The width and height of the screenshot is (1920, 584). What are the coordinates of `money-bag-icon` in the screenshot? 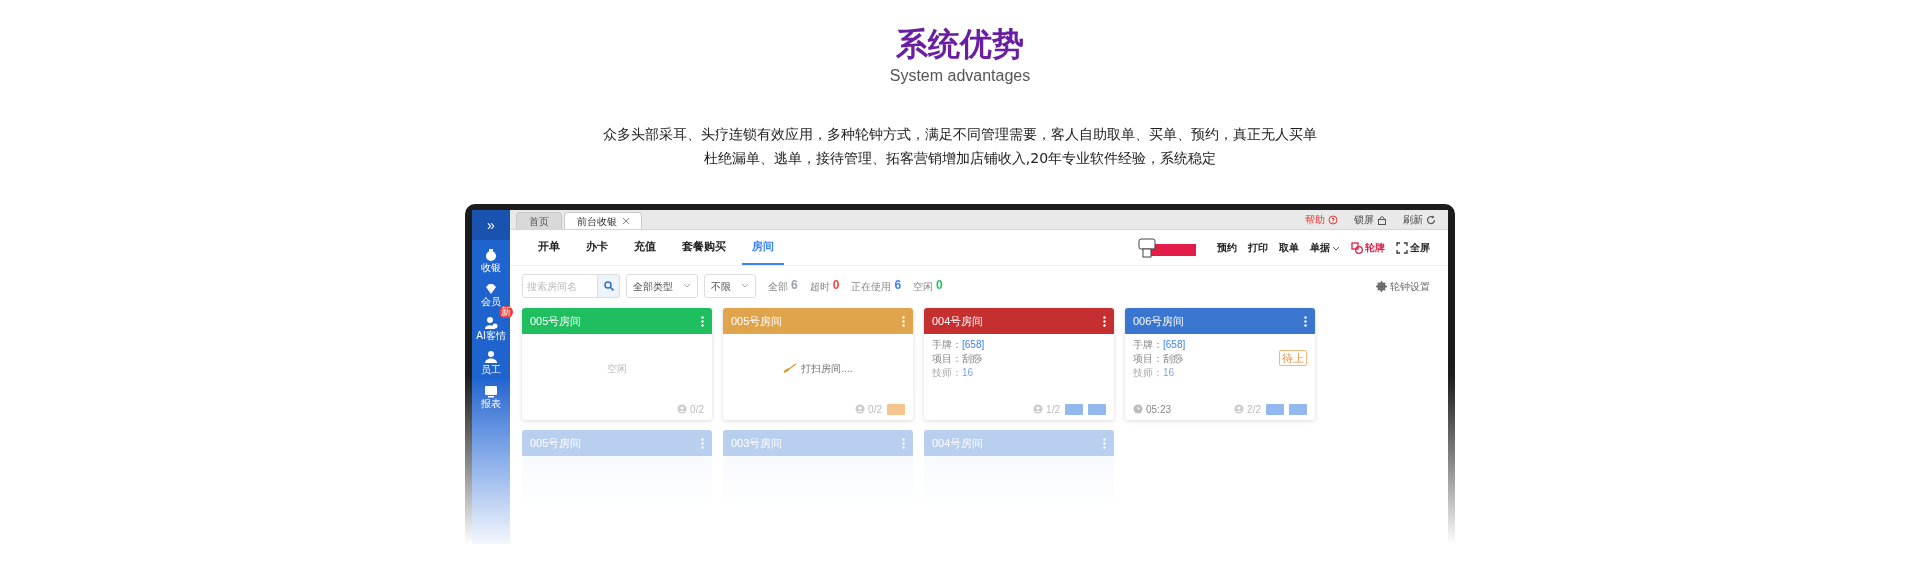 It's located at (491, 255).